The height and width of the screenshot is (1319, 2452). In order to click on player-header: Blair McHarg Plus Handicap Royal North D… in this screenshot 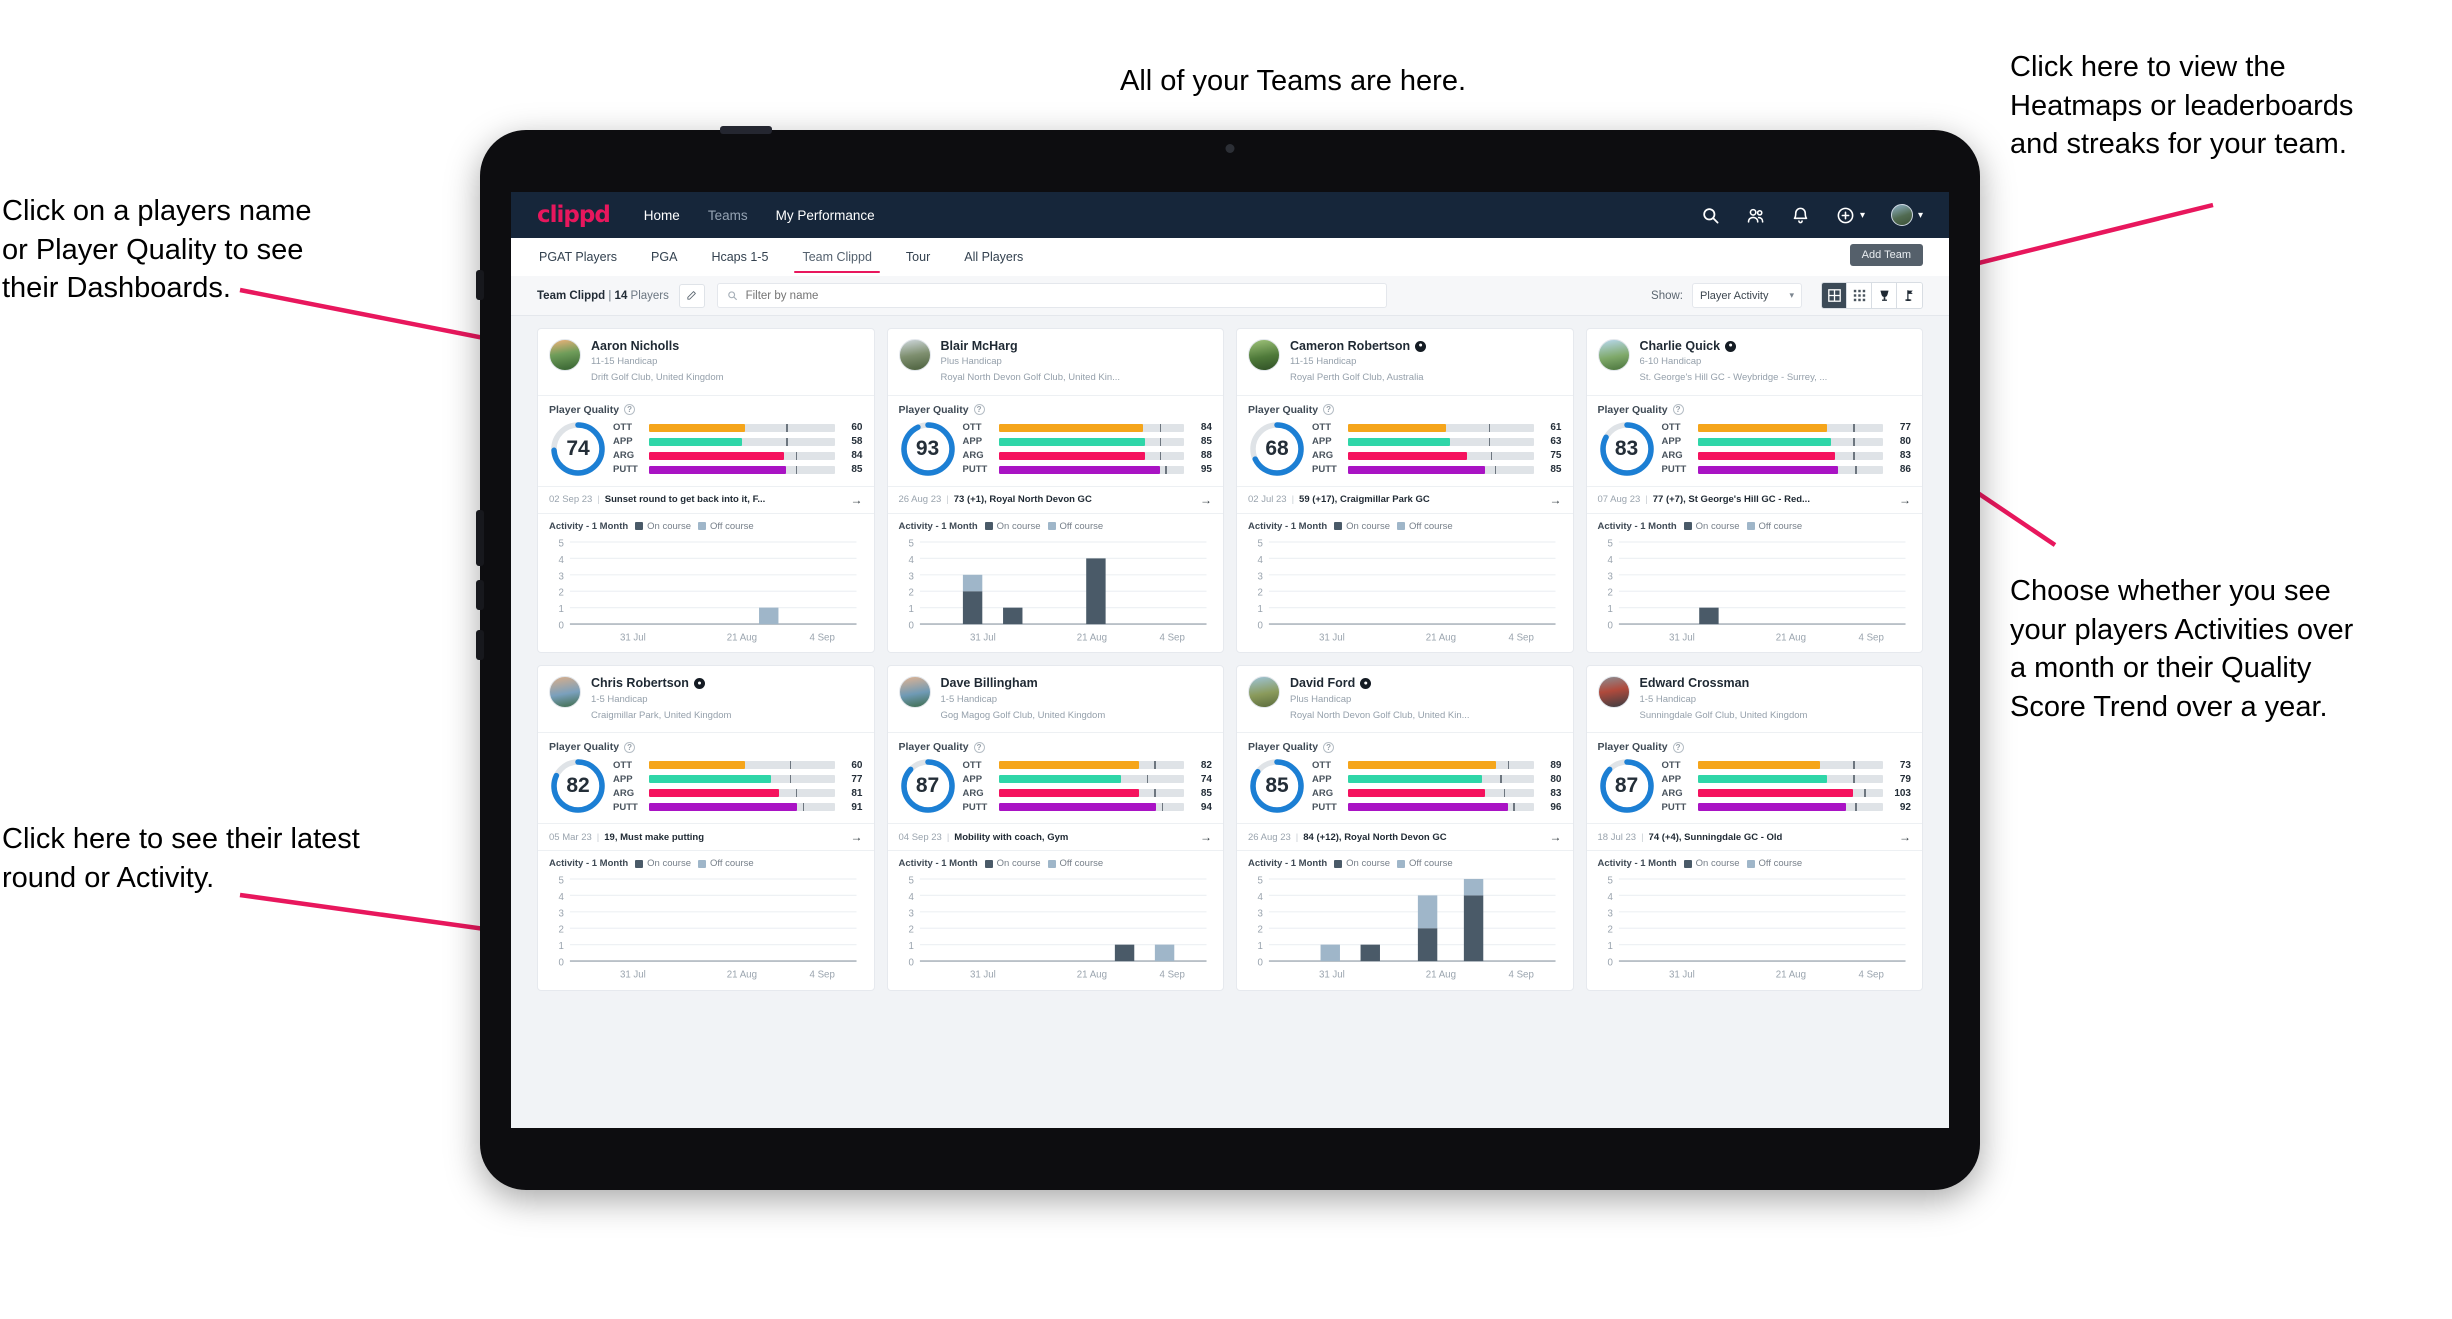, I will do `click(1056, 362)`.